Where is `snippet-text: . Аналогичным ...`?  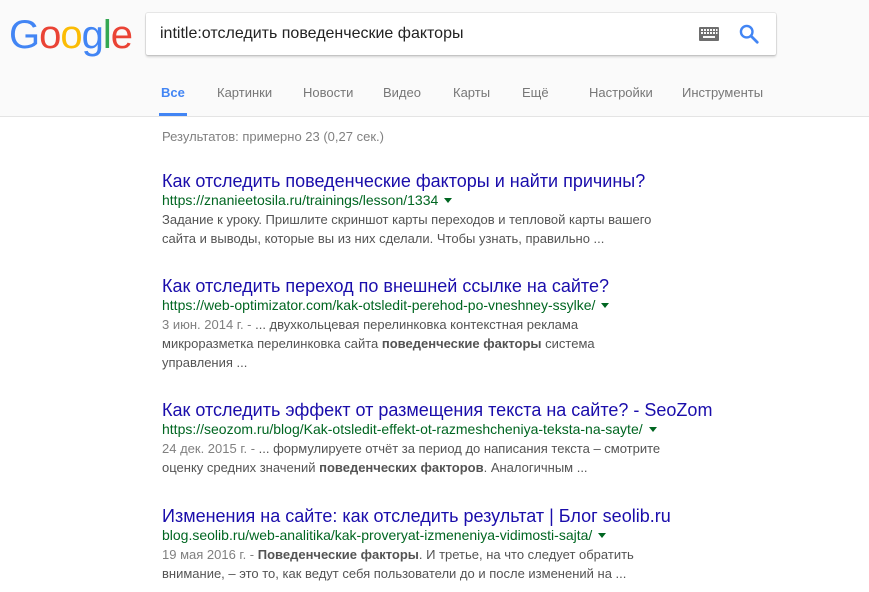
snippet-text: . Аналогичным ... is located at coordinates (535, 467).